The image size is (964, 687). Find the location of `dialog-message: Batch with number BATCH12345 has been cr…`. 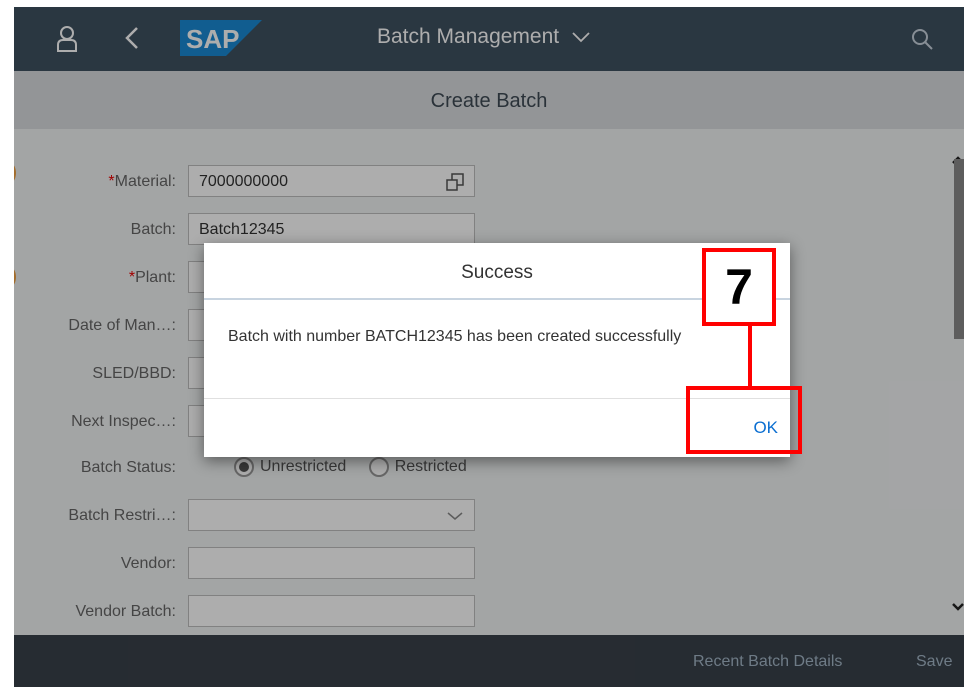

dialog-message: Batch with number BATCH12345 has been cr… is located at coordinates (455, 336).